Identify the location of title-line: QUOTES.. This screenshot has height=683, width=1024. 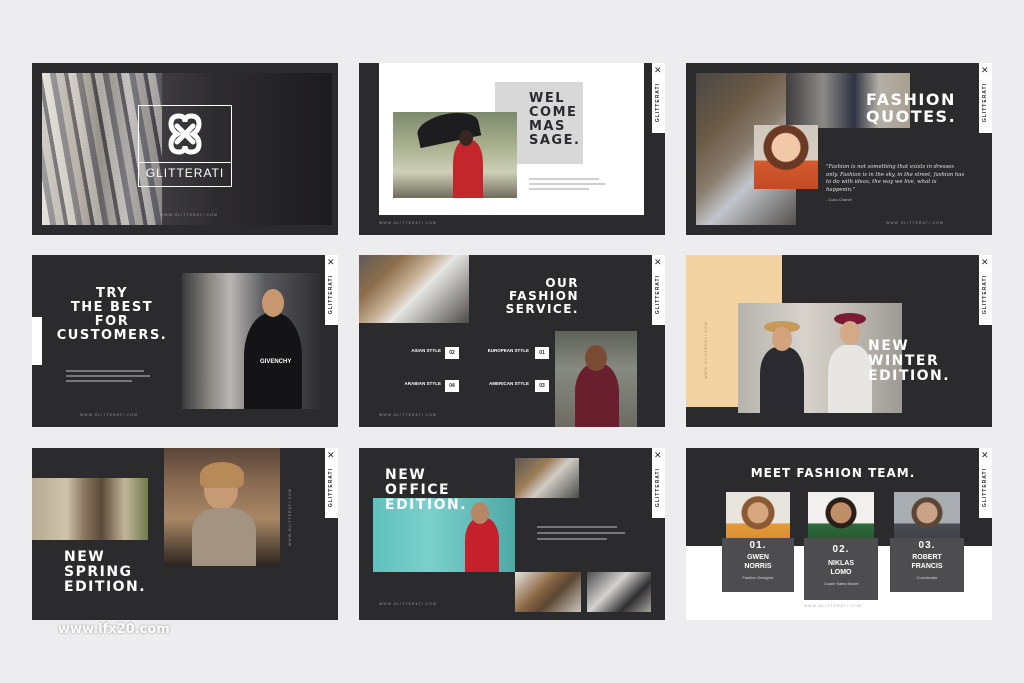
(911, 117).